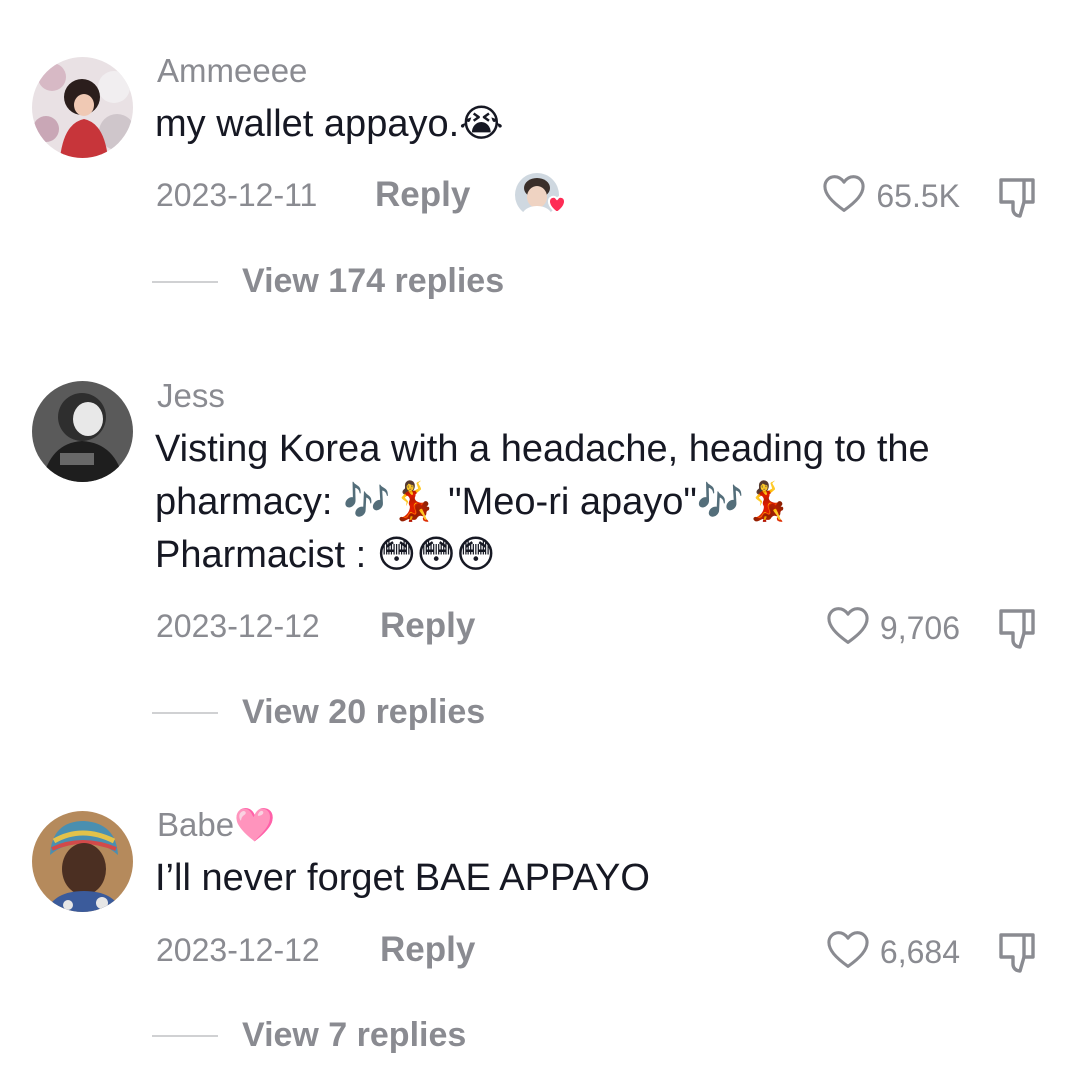  I want to click on comment-text-line: I’ll never forget BAE APPAYO, so click(402, 878).